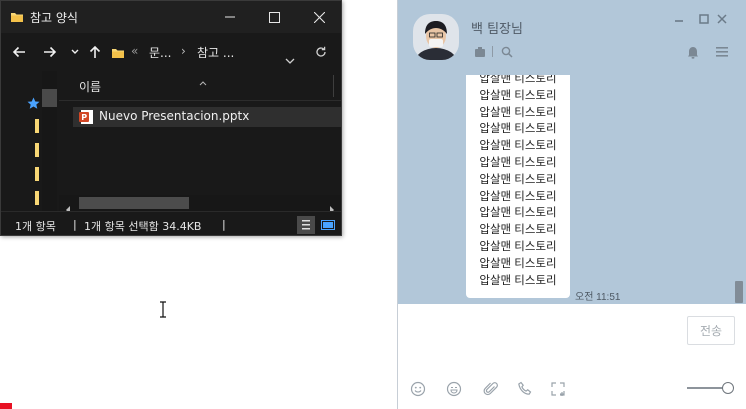 The image size is (746, 409). I want to click on back-button, so click(19, 52).